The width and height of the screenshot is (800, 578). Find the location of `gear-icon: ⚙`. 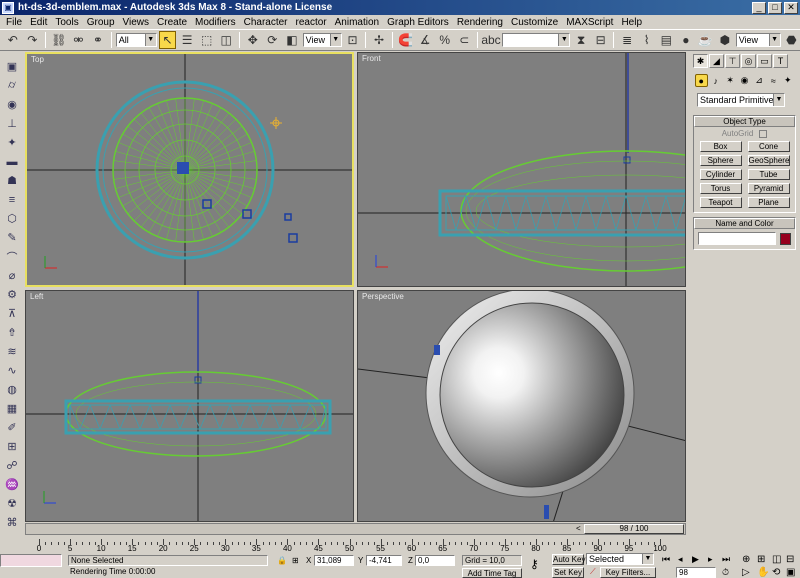

gear-icon: ⚙ is located at coordinates (12, 294).